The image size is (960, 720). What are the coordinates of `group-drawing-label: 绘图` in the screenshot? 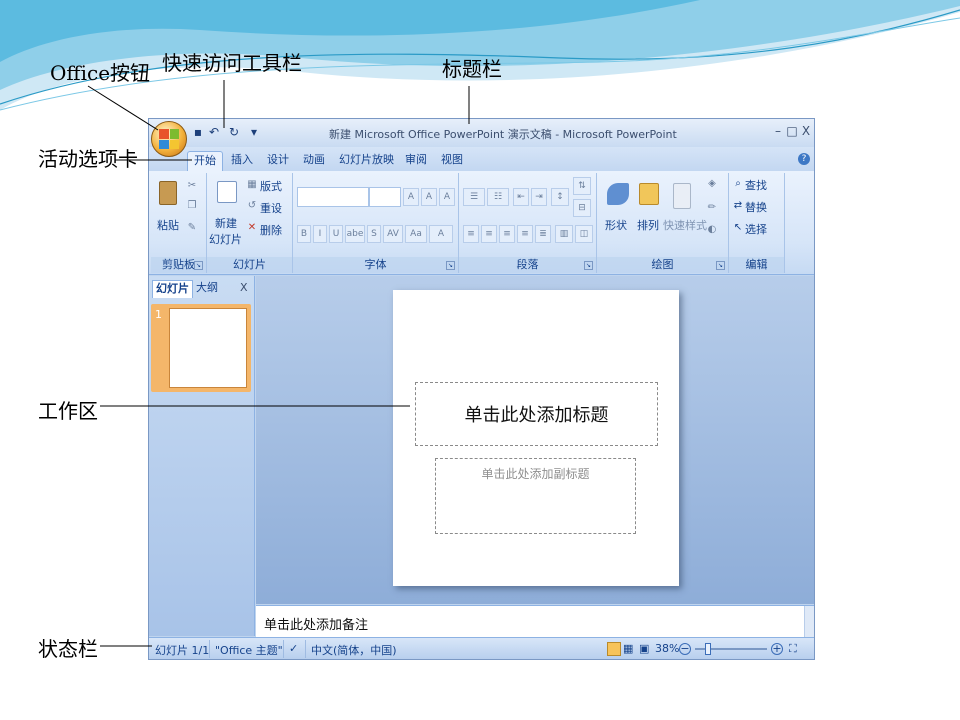 It's located at (662, 265).